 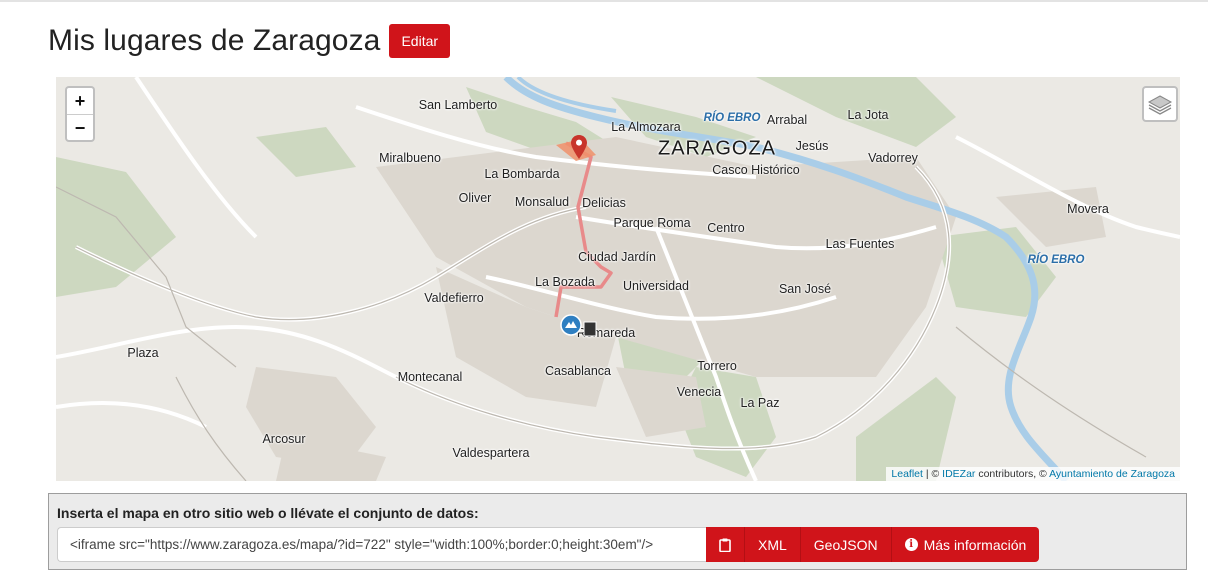 I want to click on building-marker-icon, so click(x=590, y=329).